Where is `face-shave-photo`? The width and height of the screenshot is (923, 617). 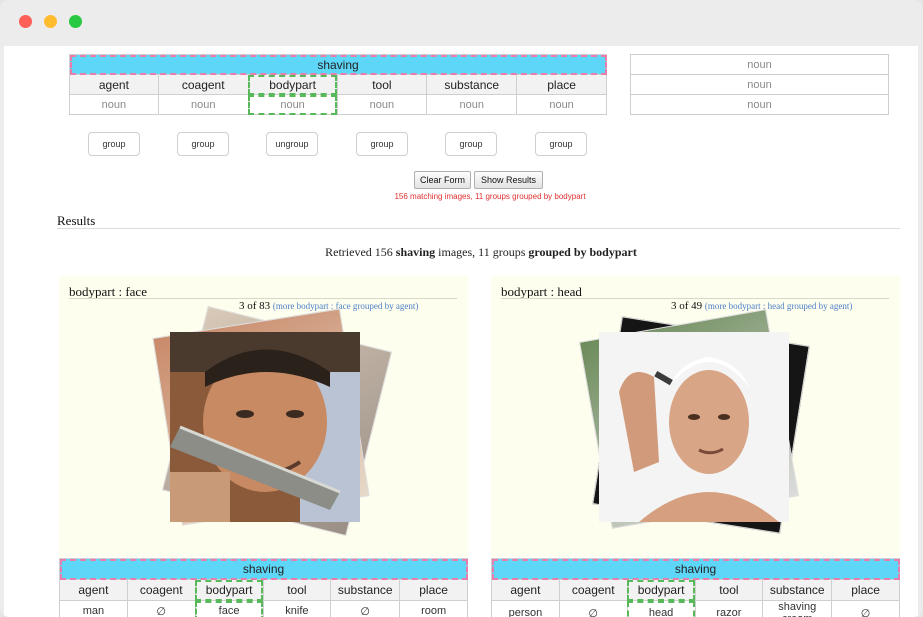 face-shave-photo is located at coordinates (265, 427).